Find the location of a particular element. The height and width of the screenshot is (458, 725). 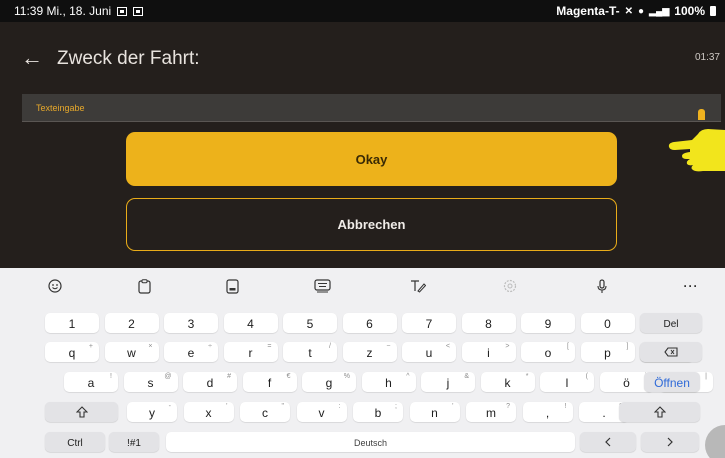

key-g-label: g is located at coordinates (329, 383).